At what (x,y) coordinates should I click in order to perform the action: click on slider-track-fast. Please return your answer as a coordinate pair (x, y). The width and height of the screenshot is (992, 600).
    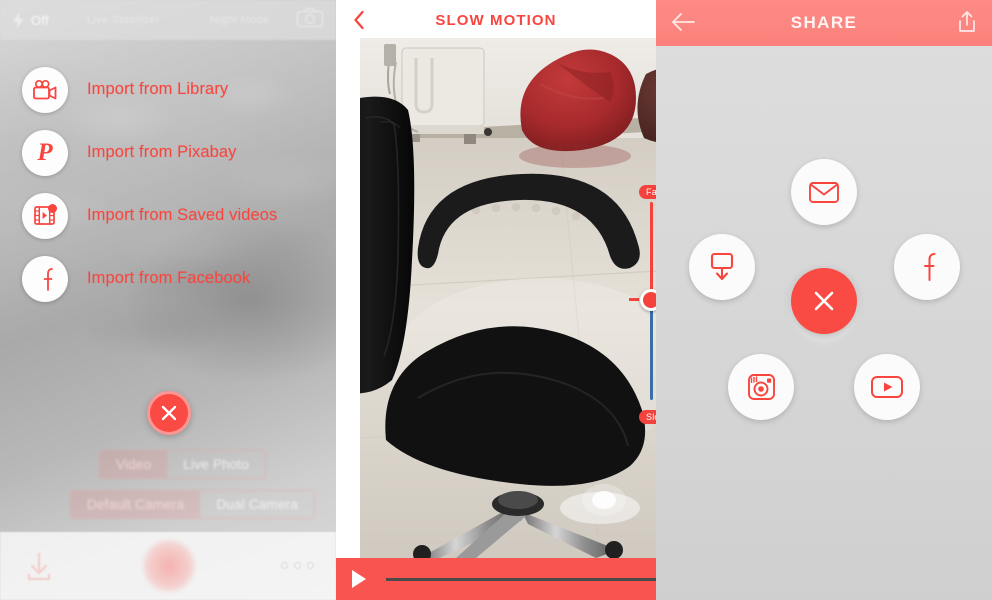
    Looking at the image, I should click on (651, 251).